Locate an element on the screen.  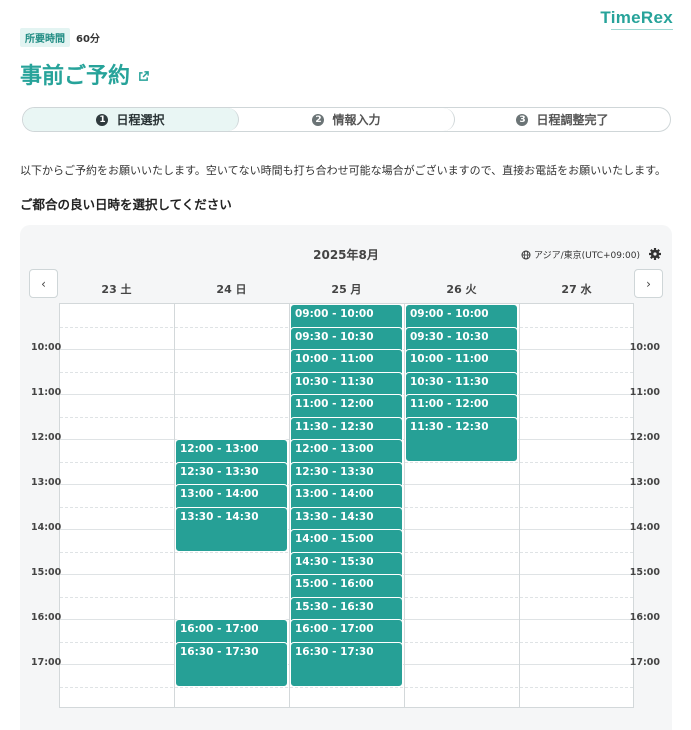
time-label-left: 16:00 is located at coordinates (46, 617).